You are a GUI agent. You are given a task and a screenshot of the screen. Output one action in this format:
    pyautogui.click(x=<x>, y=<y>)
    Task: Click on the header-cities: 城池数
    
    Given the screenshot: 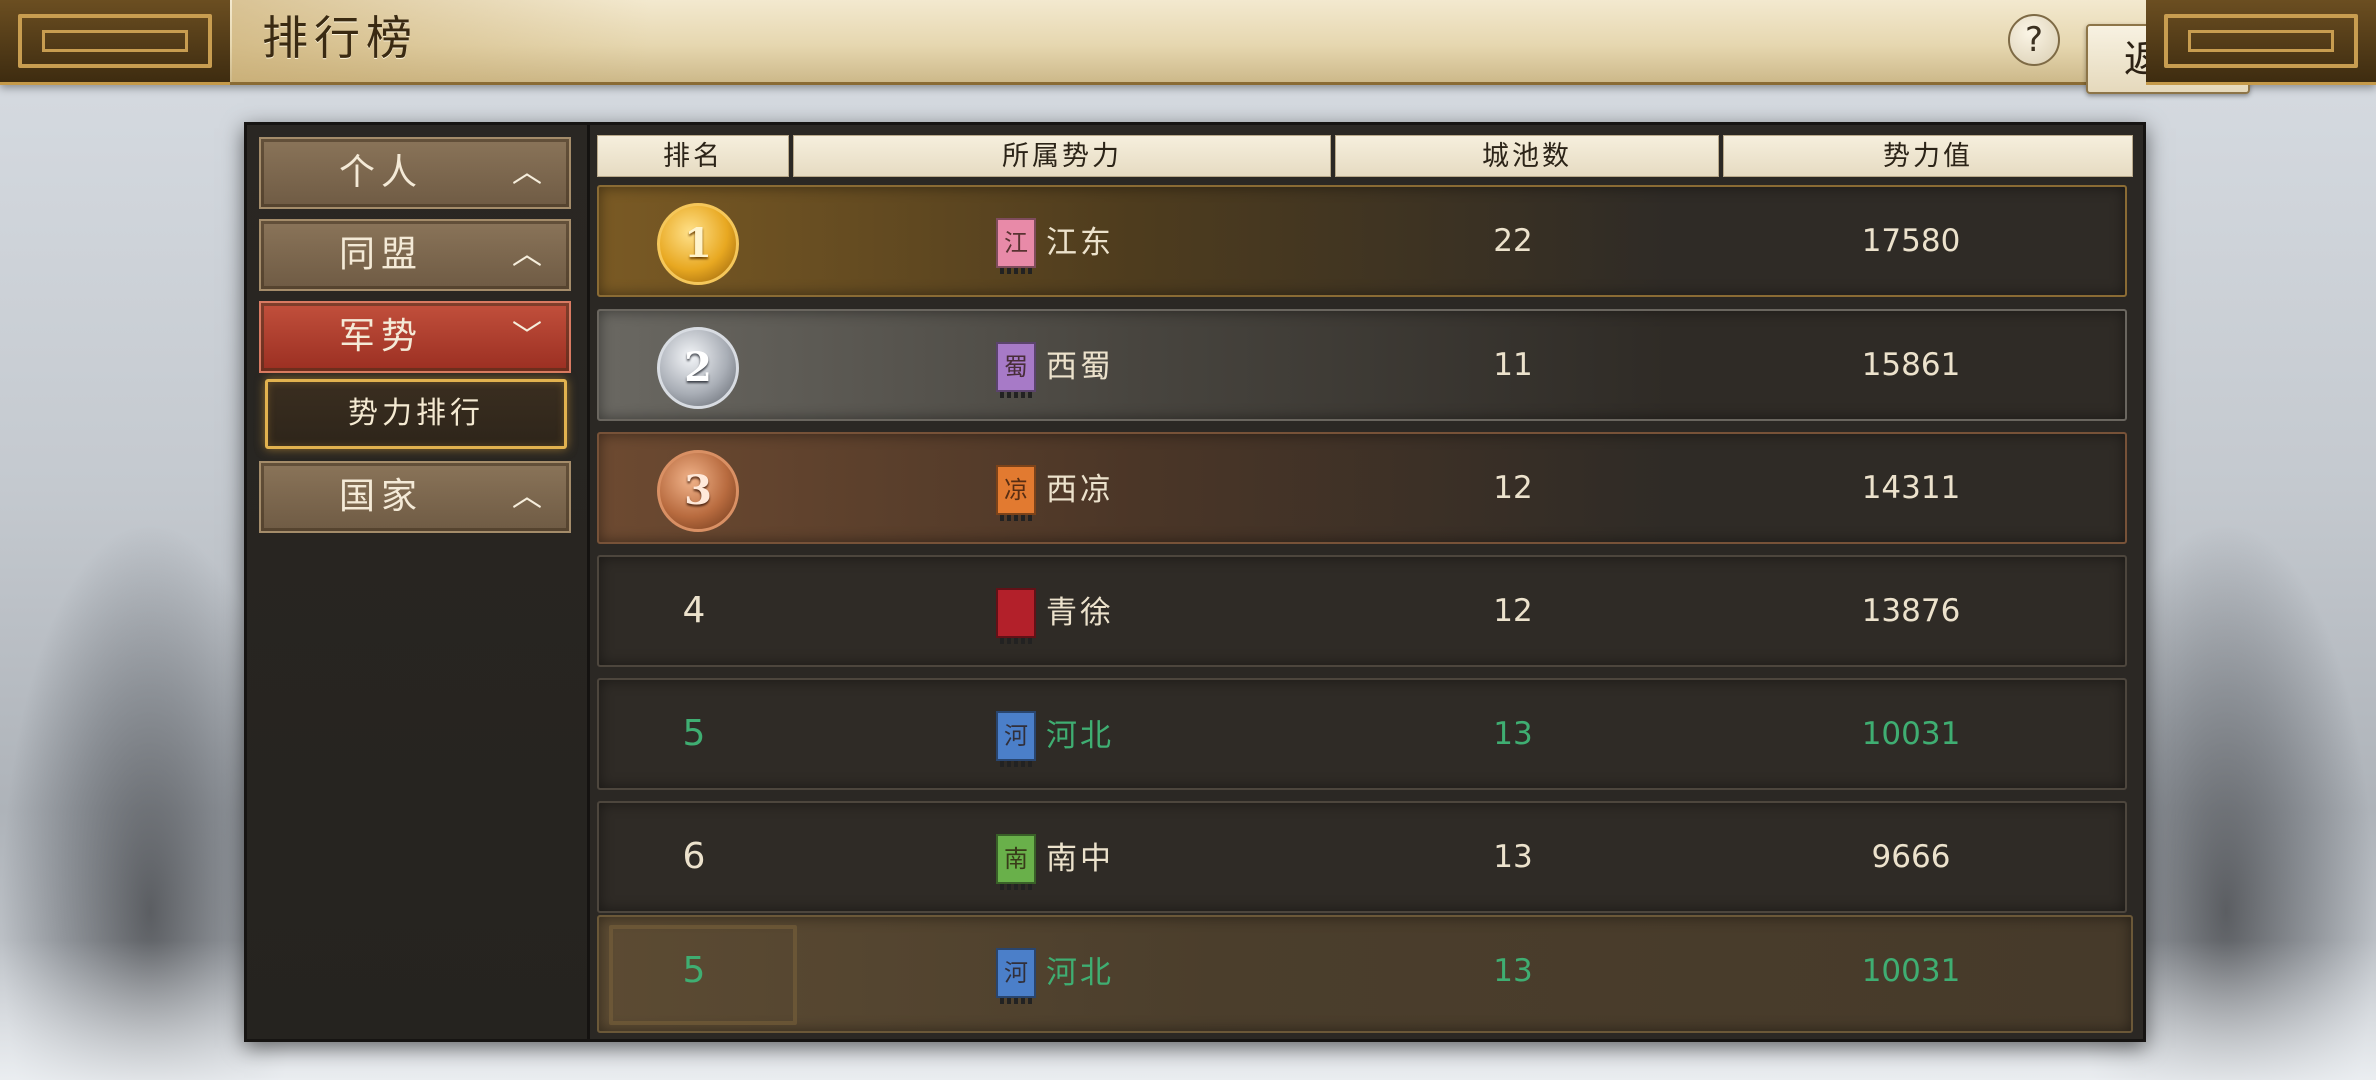 What is the action you would take?
    pyautogui.click(x=1527, y=156)
    